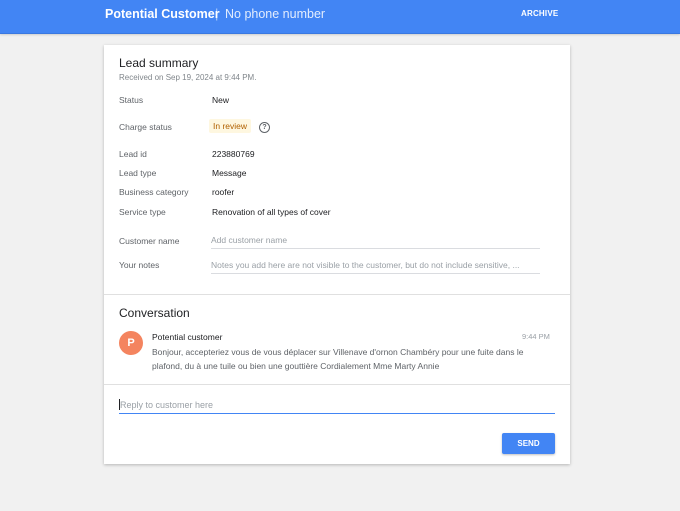 The image size is (680, 511). What do you see at coordinates (229, 173) in the screenshot?
I see `lead-type-value: Message` at bounding box center [229, 173].